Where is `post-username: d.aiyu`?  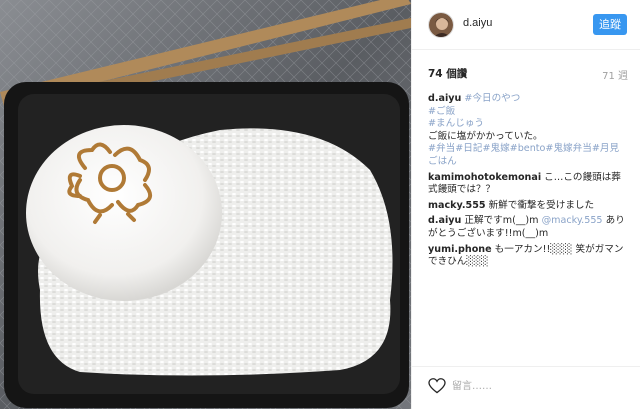
post-username: d.aiyu is located at coordinates (477, 23).